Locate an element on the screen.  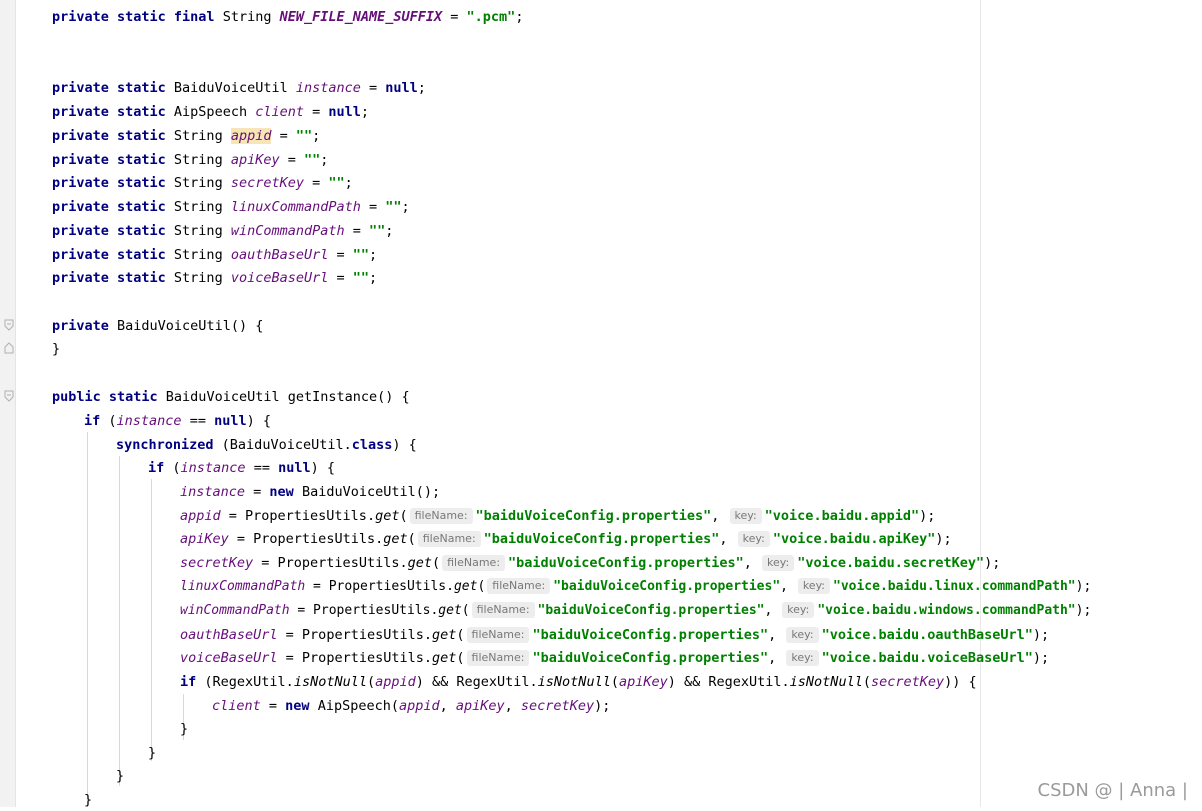
fold-end-icon is located at coordinates (9, 348).